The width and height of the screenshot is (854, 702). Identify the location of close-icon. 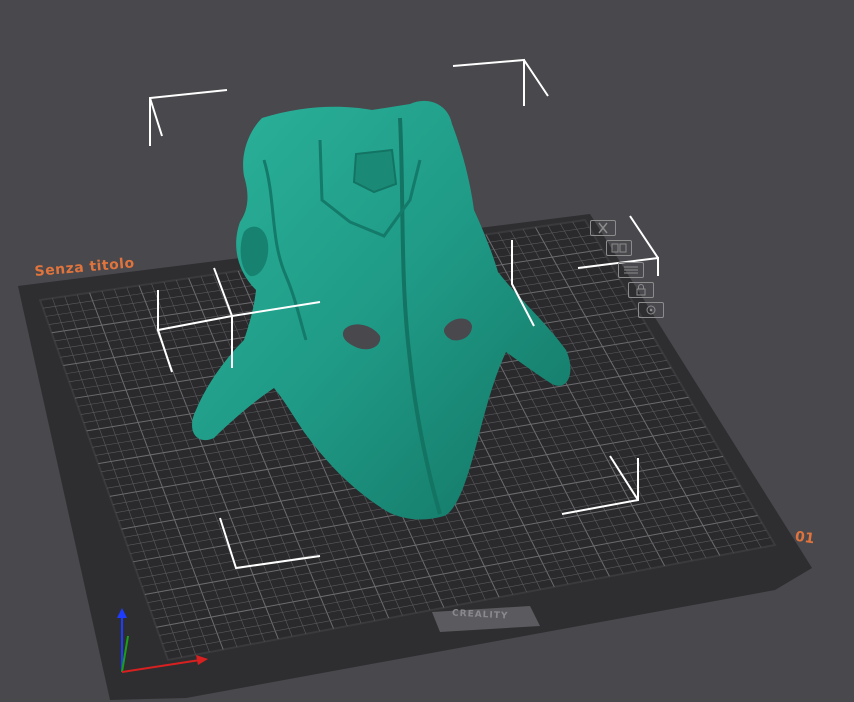
(603, 228).